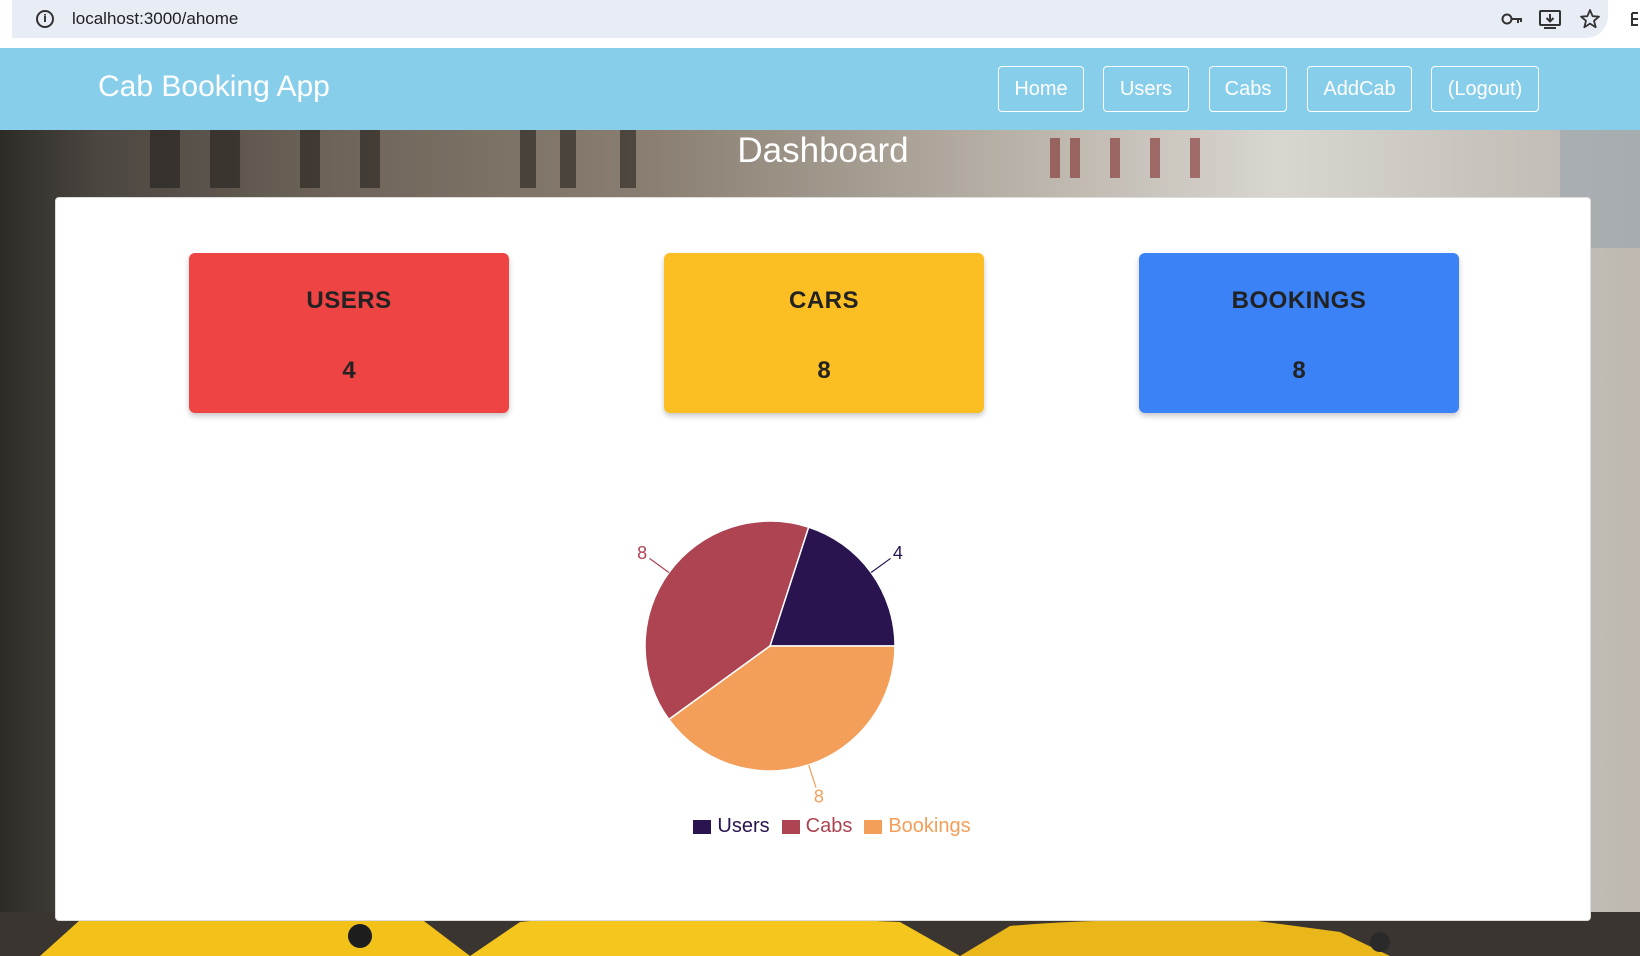 Image resolution: width=1640 pixels, height=956 pixels. I want to click on legend-label: Bookings, so click(929, 826).